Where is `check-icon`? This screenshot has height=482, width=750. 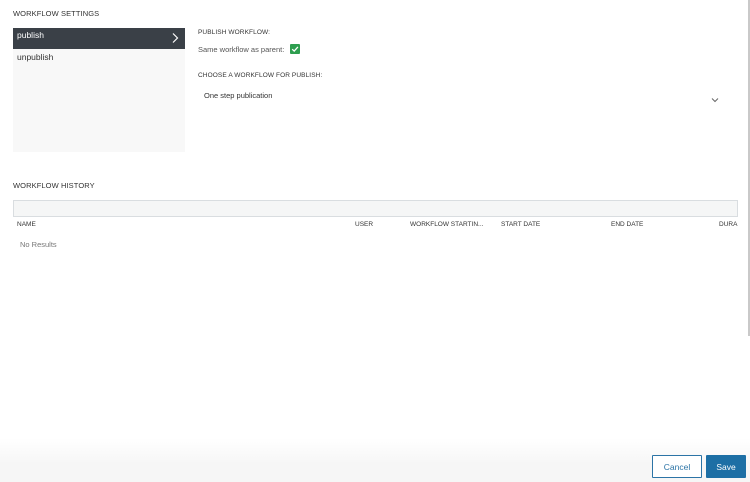 check-icon is located at coordinates (295, 49).